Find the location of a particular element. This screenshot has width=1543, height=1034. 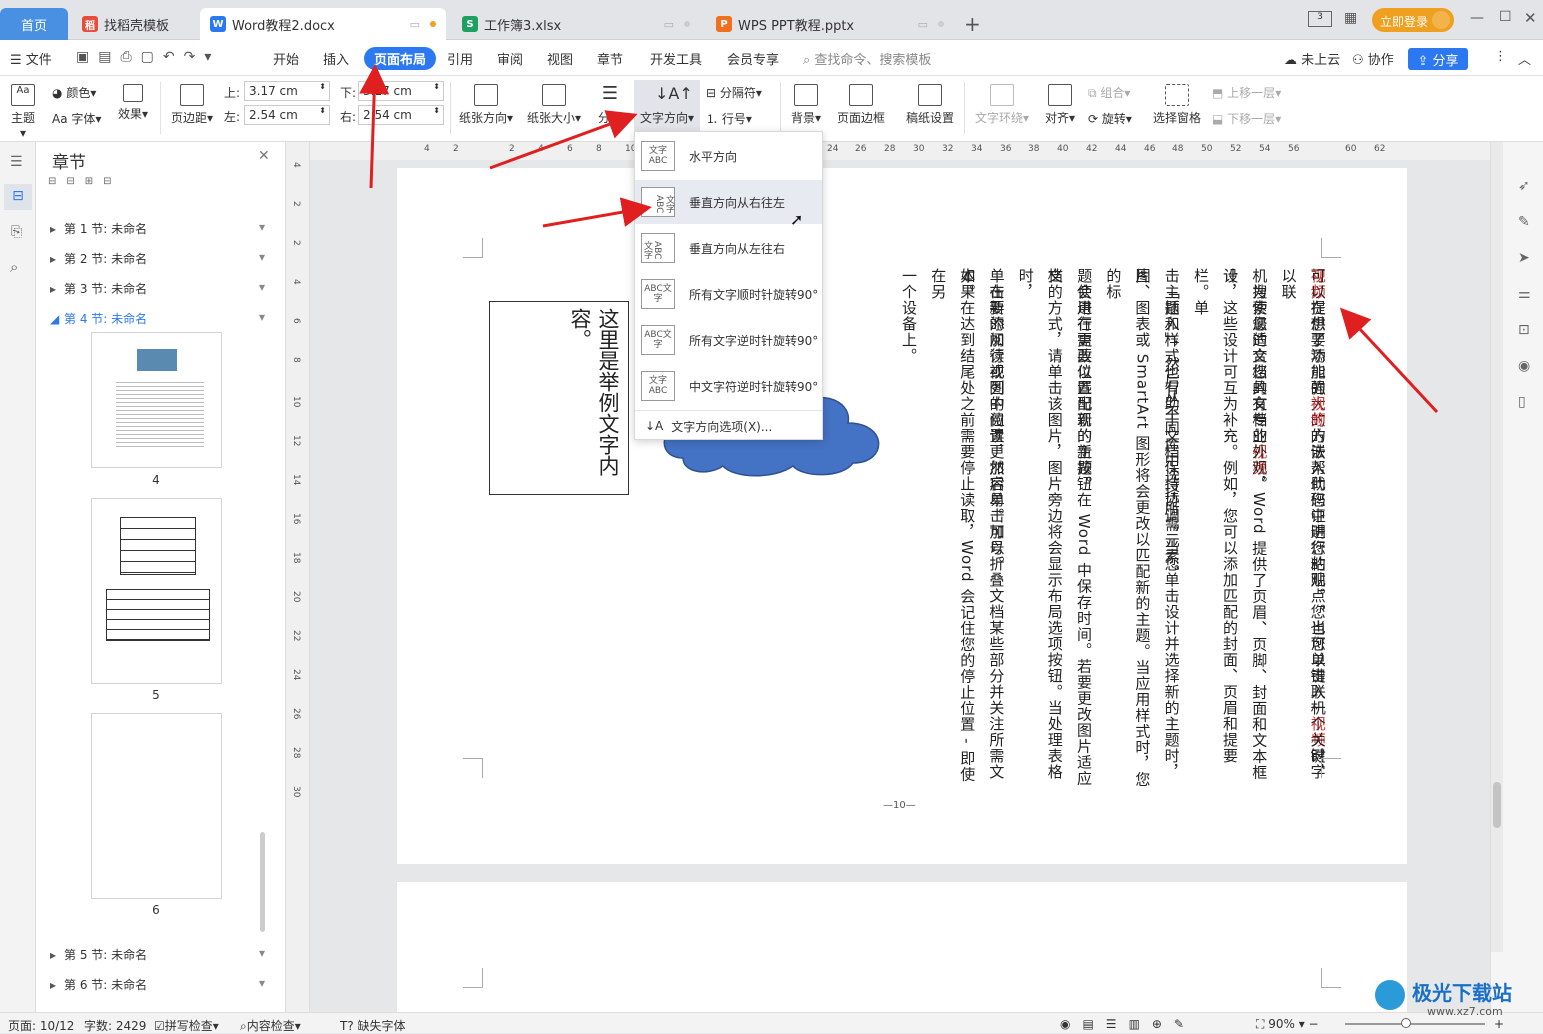

sliders-icon: ⚌ is located at coordinates (1524, 294).